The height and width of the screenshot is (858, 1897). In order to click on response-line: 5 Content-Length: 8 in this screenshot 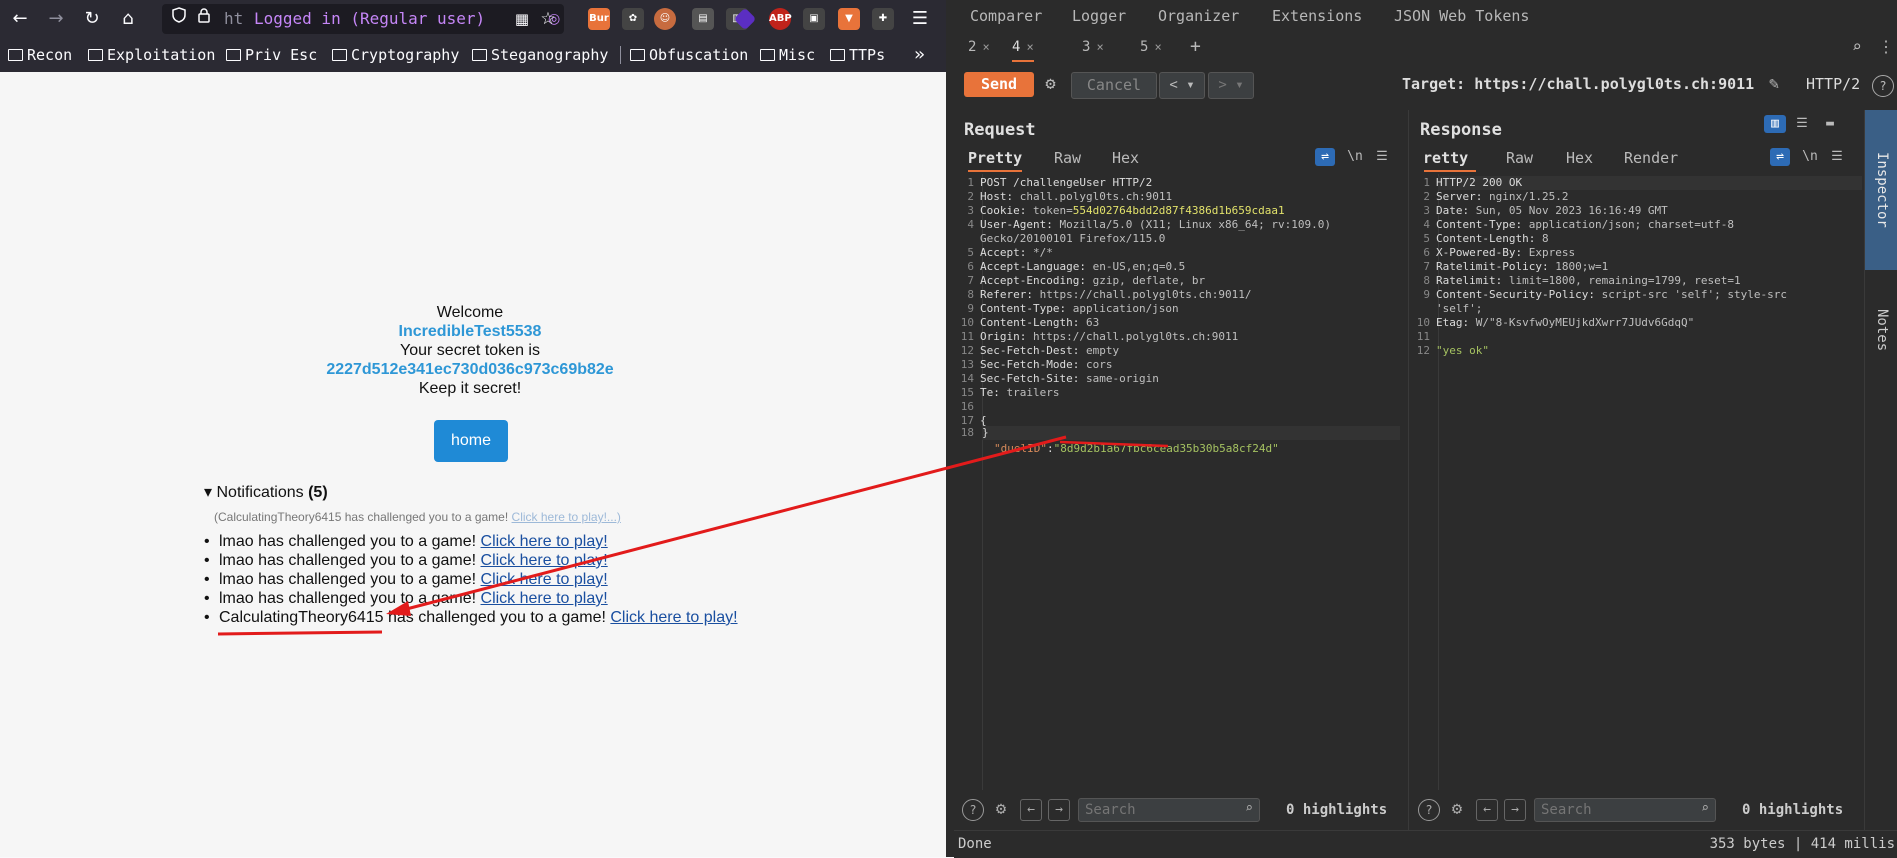, I will do `click(1486, 238)`.